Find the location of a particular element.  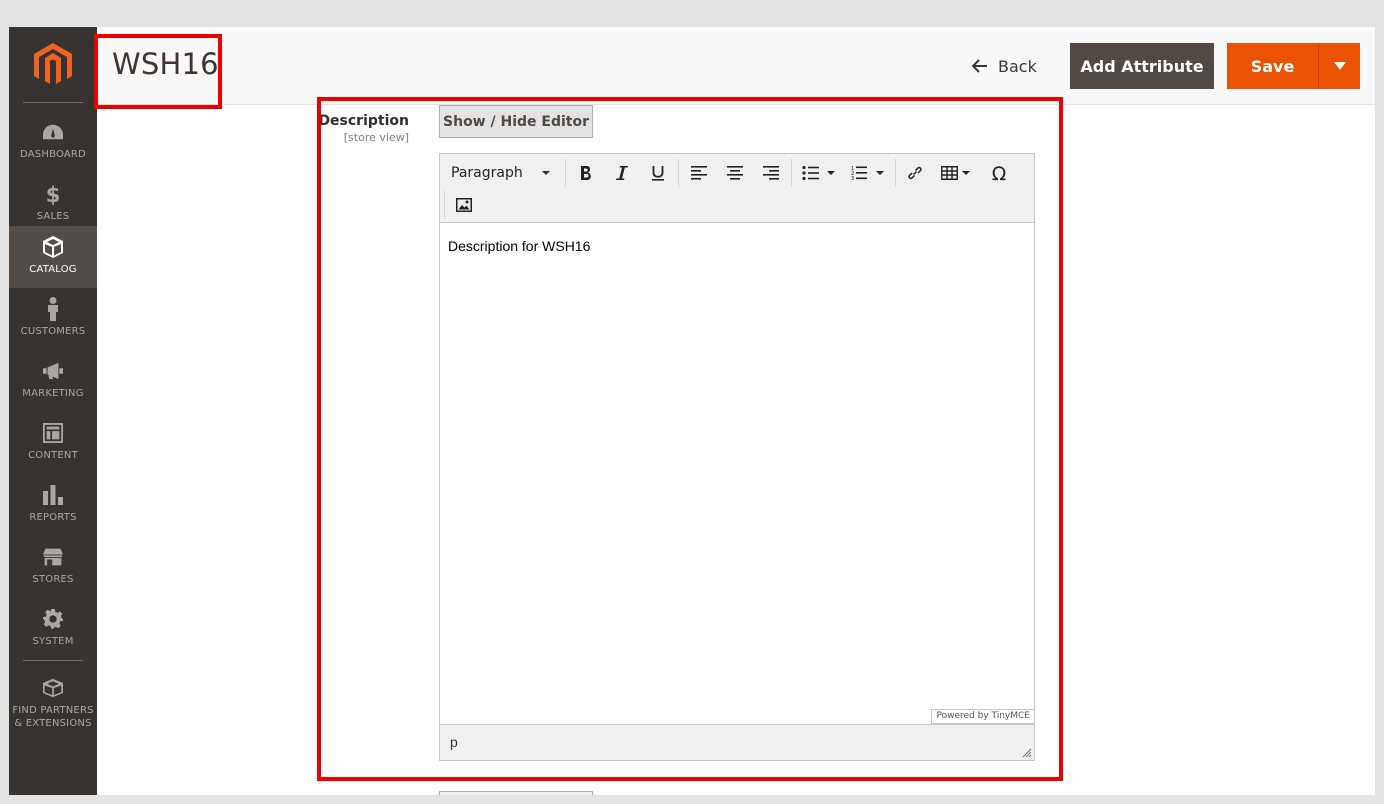

table-icon is located at coordinates (955, 173).